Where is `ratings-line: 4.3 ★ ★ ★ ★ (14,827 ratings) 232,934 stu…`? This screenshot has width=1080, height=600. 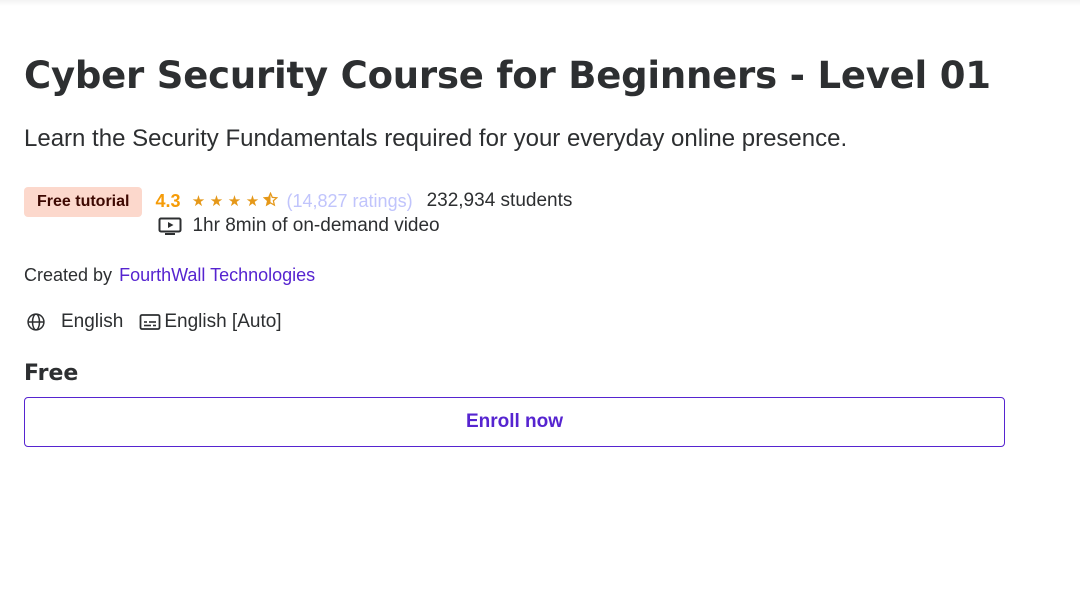 ratings-line: 4.3 ★ ★ ★ ★ (14,827 ratings) 232,934 stu… is located at coordinates (363, 201).